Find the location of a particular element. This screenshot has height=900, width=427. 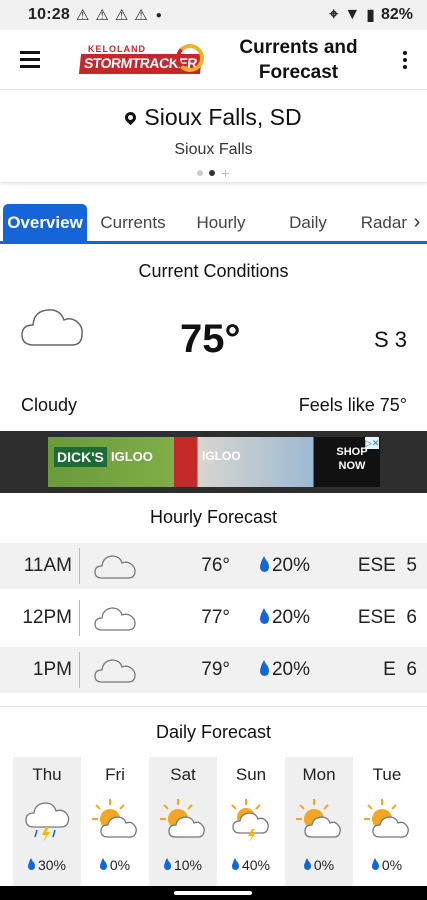

hourly-row: 1PM 79° 20% E 6 is located at coordinates (213, 670).